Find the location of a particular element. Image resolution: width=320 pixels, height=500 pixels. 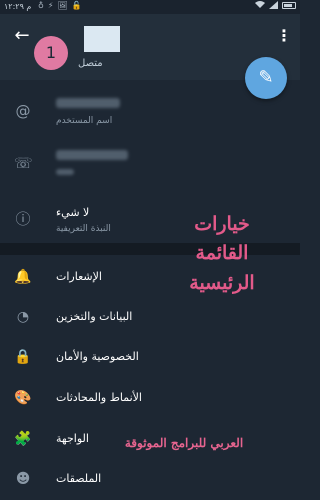

settings-item-privacy: 🔒 الخصوصية والأمان is located at coordinates (150, 357).